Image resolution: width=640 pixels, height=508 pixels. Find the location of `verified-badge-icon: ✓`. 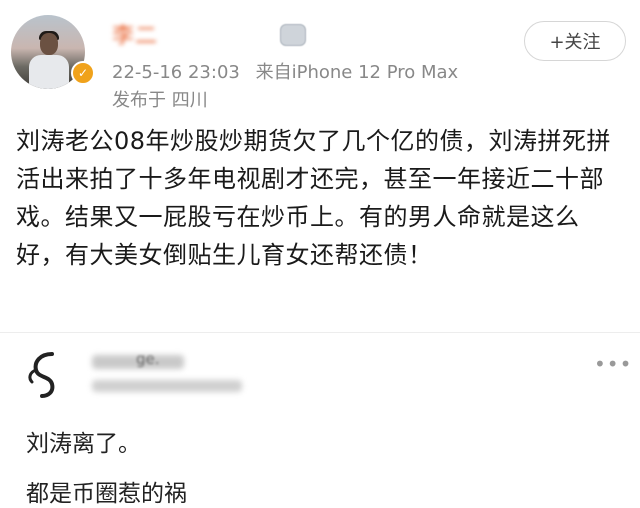

verified-badge-icon: ✓ is located at coordinates (83, 73).